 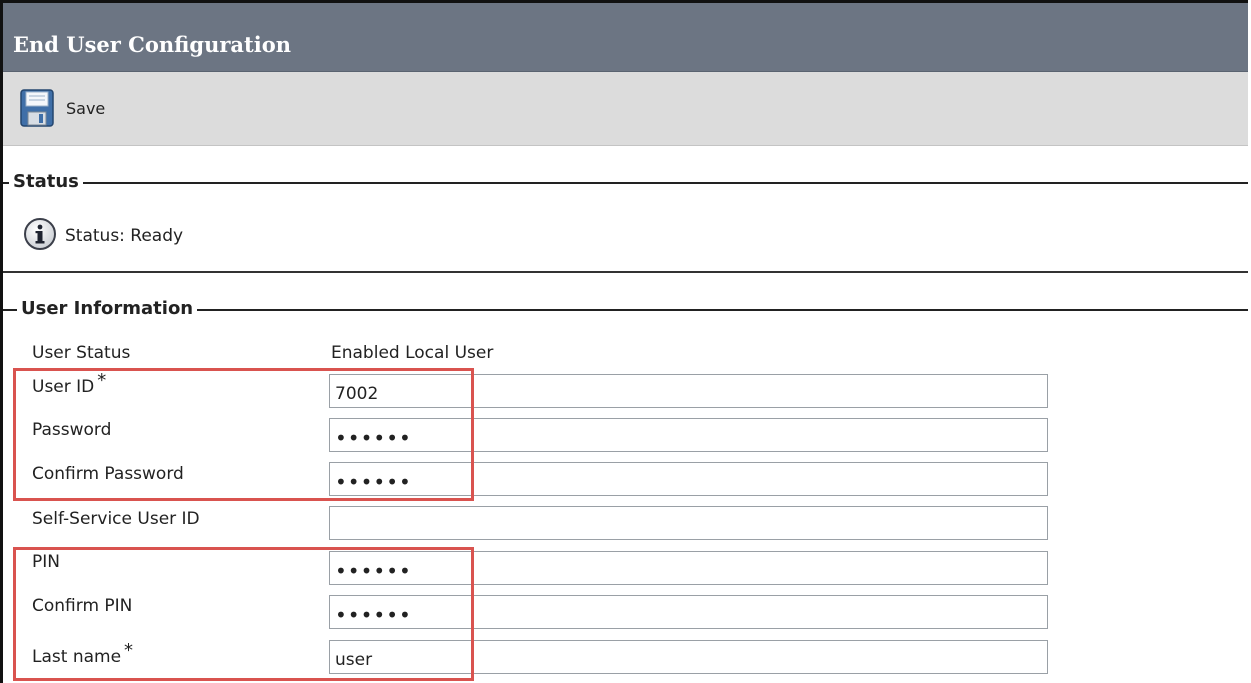 I want to click on status-section-border, so click(x=625, y=183).